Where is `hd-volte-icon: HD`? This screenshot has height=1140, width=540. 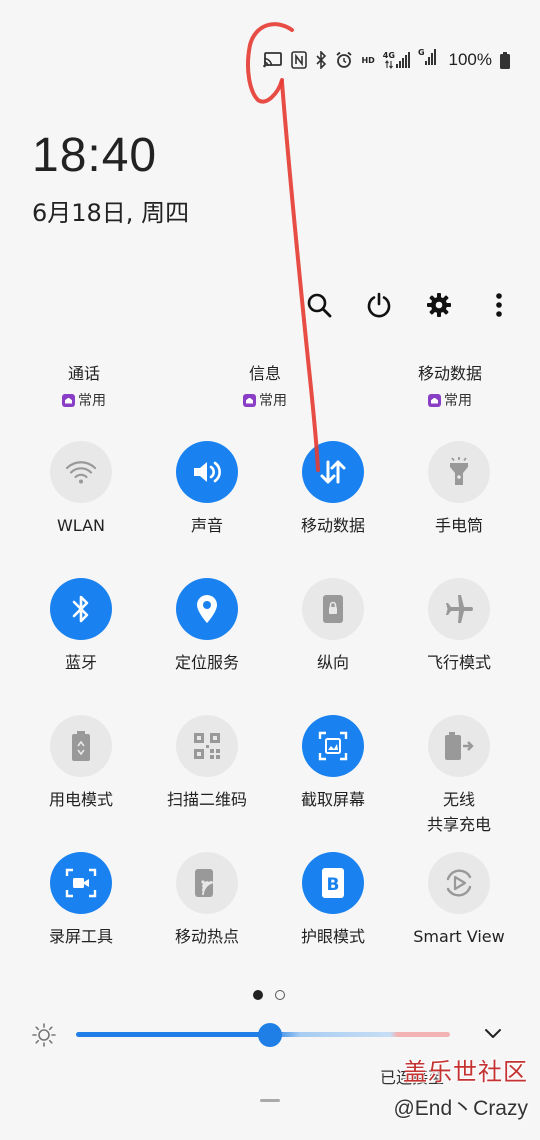 hd-volte-icon: HD is located at coordinates (368, 60).